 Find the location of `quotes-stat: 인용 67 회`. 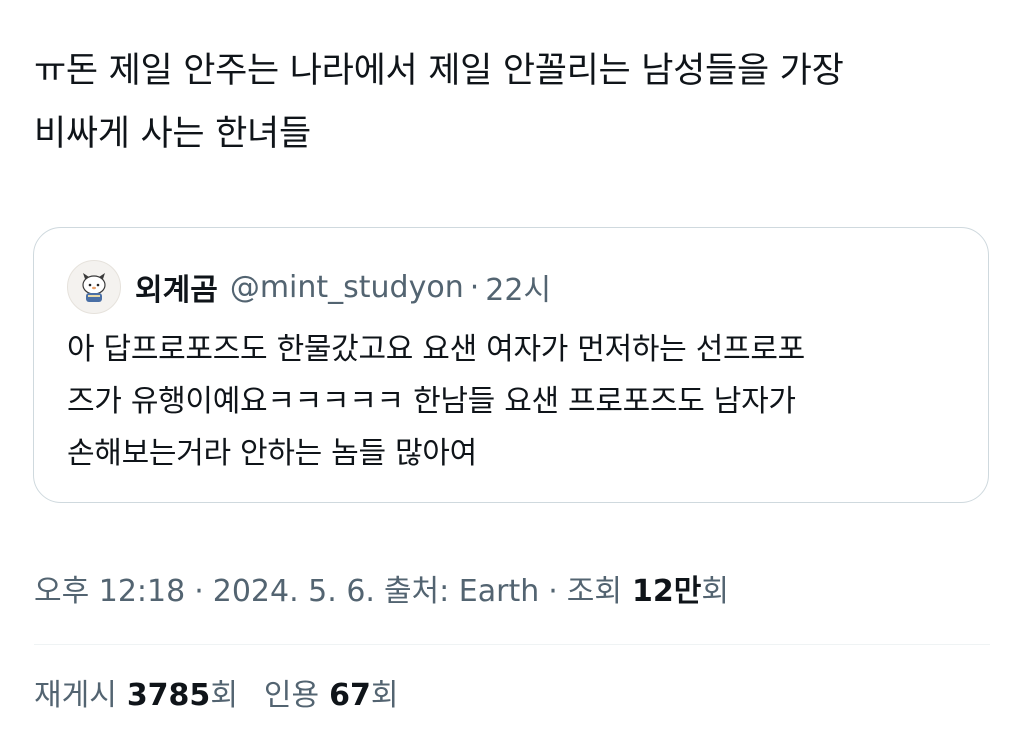

quotes-stat: 인용 67 회 is located at coordinates (331, 692).